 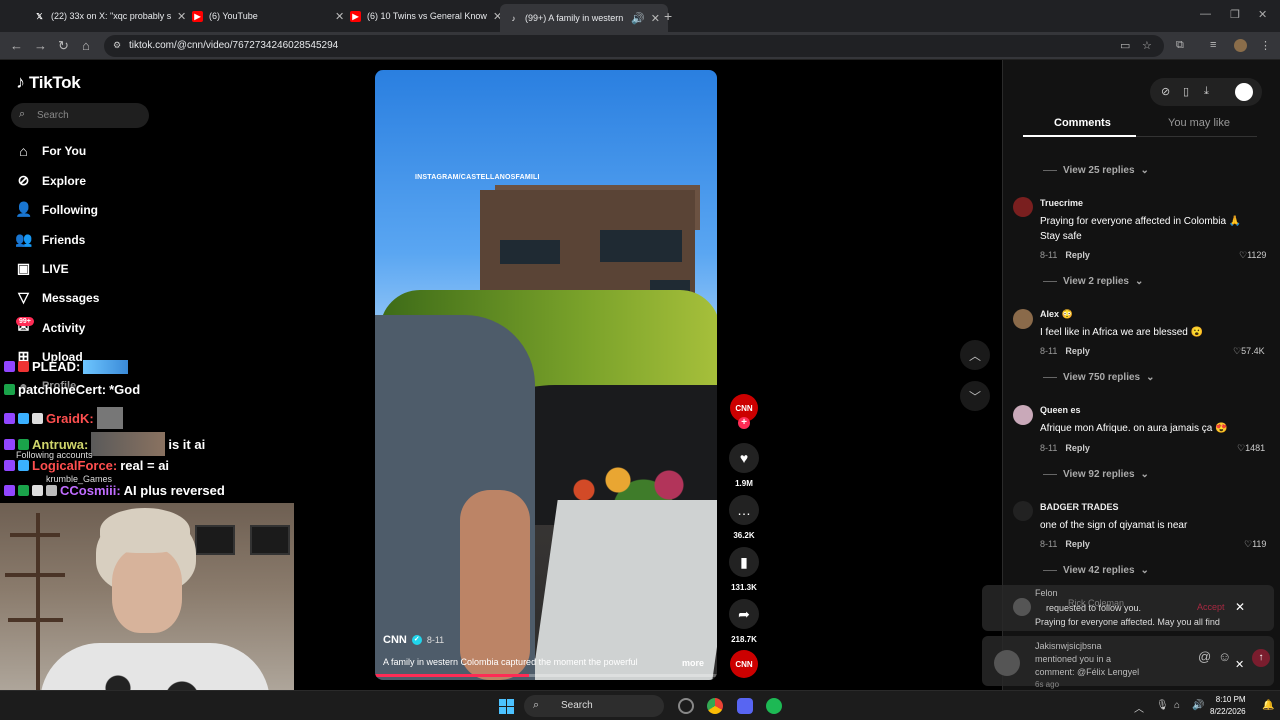 What do you see at coordinates (1022, 607) in the screenshot?
I see `notification-avatar` at bounding box center [1022, 607].